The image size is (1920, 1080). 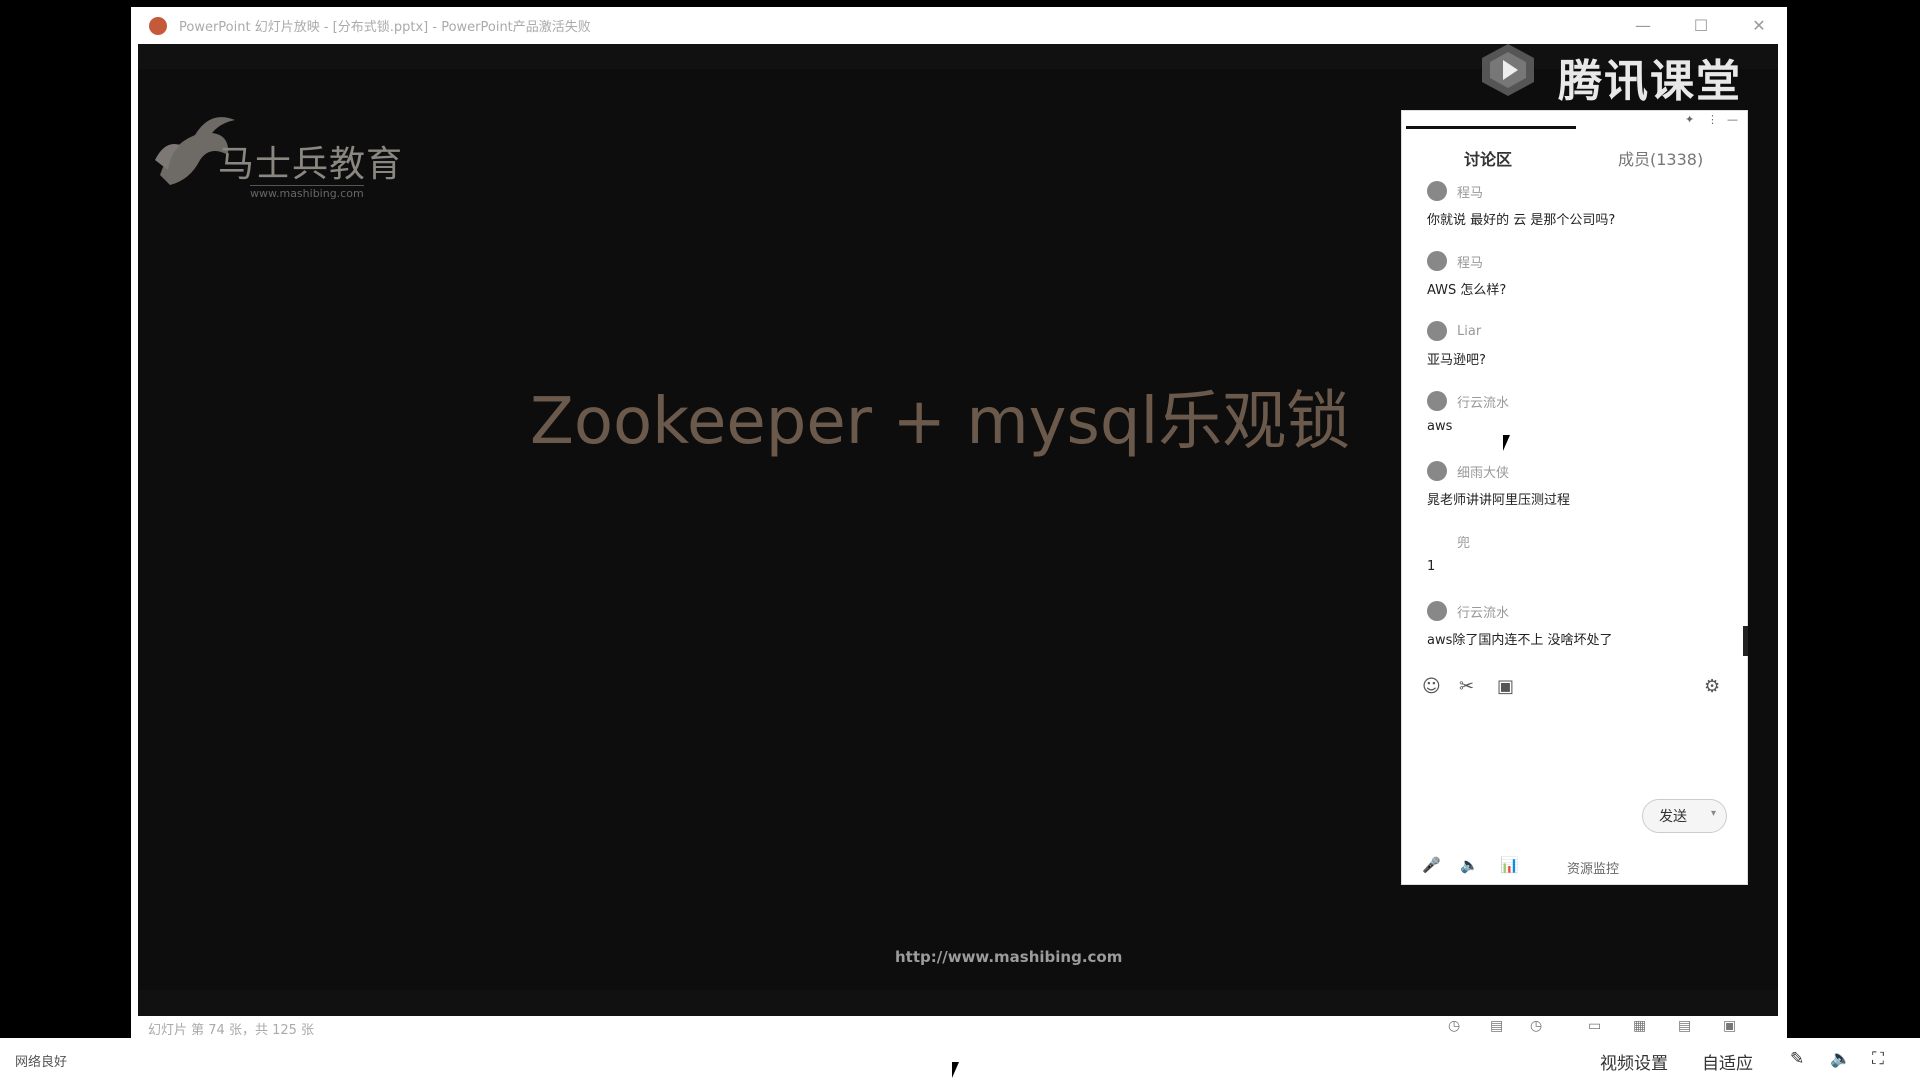 I want to click on minimize-button: —, so click(x=1643, y=25).